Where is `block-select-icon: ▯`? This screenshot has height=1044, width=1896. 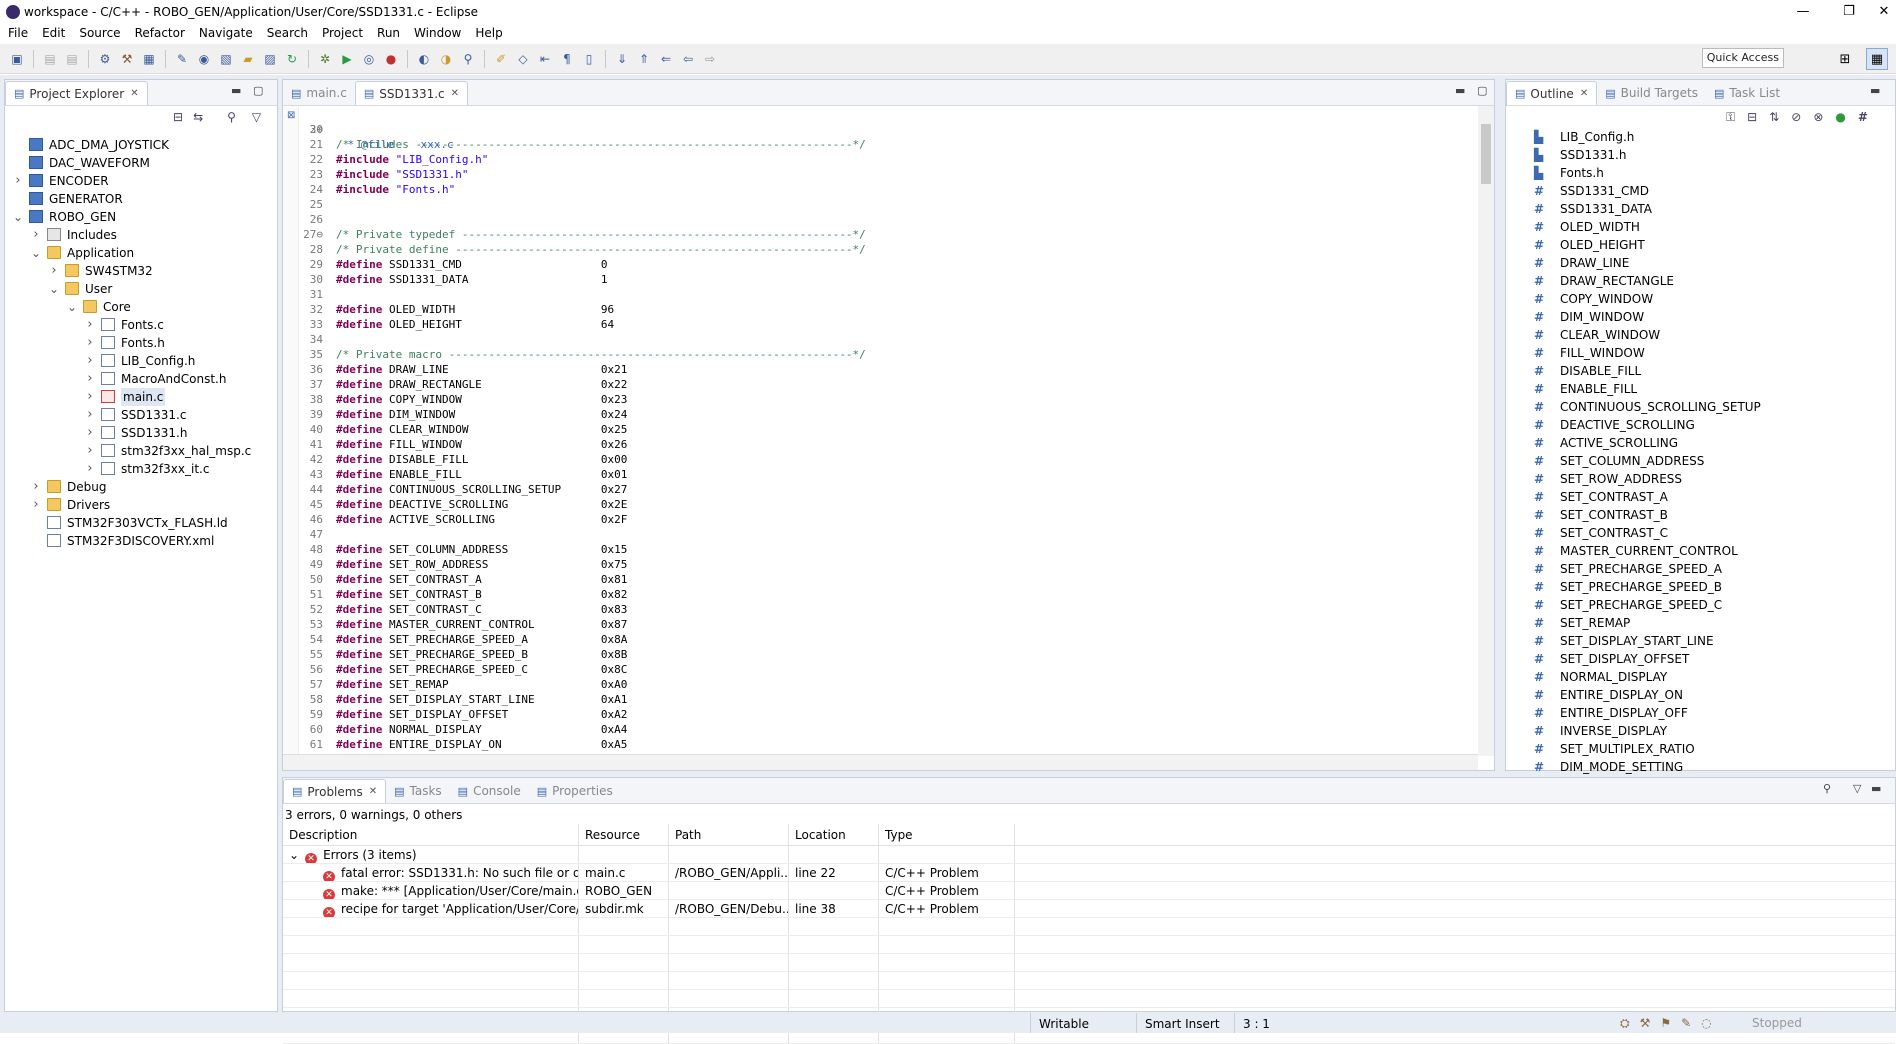
block-select-icon: ▯ is located at coordinates (589, 59).